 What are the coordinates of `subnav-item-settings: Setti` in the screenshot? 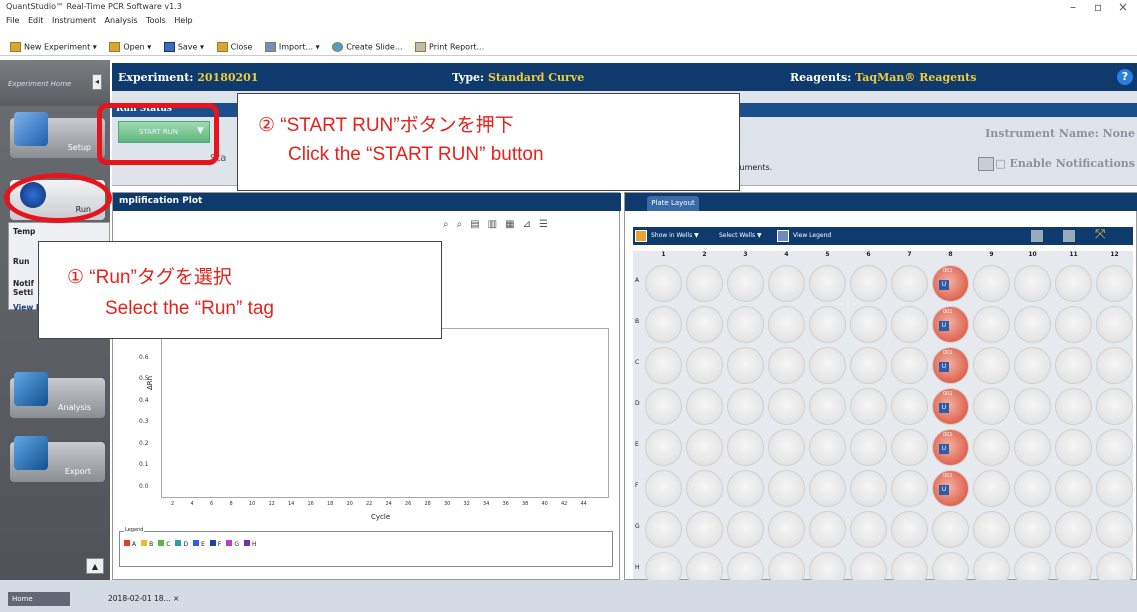 It's located at (23, 292).